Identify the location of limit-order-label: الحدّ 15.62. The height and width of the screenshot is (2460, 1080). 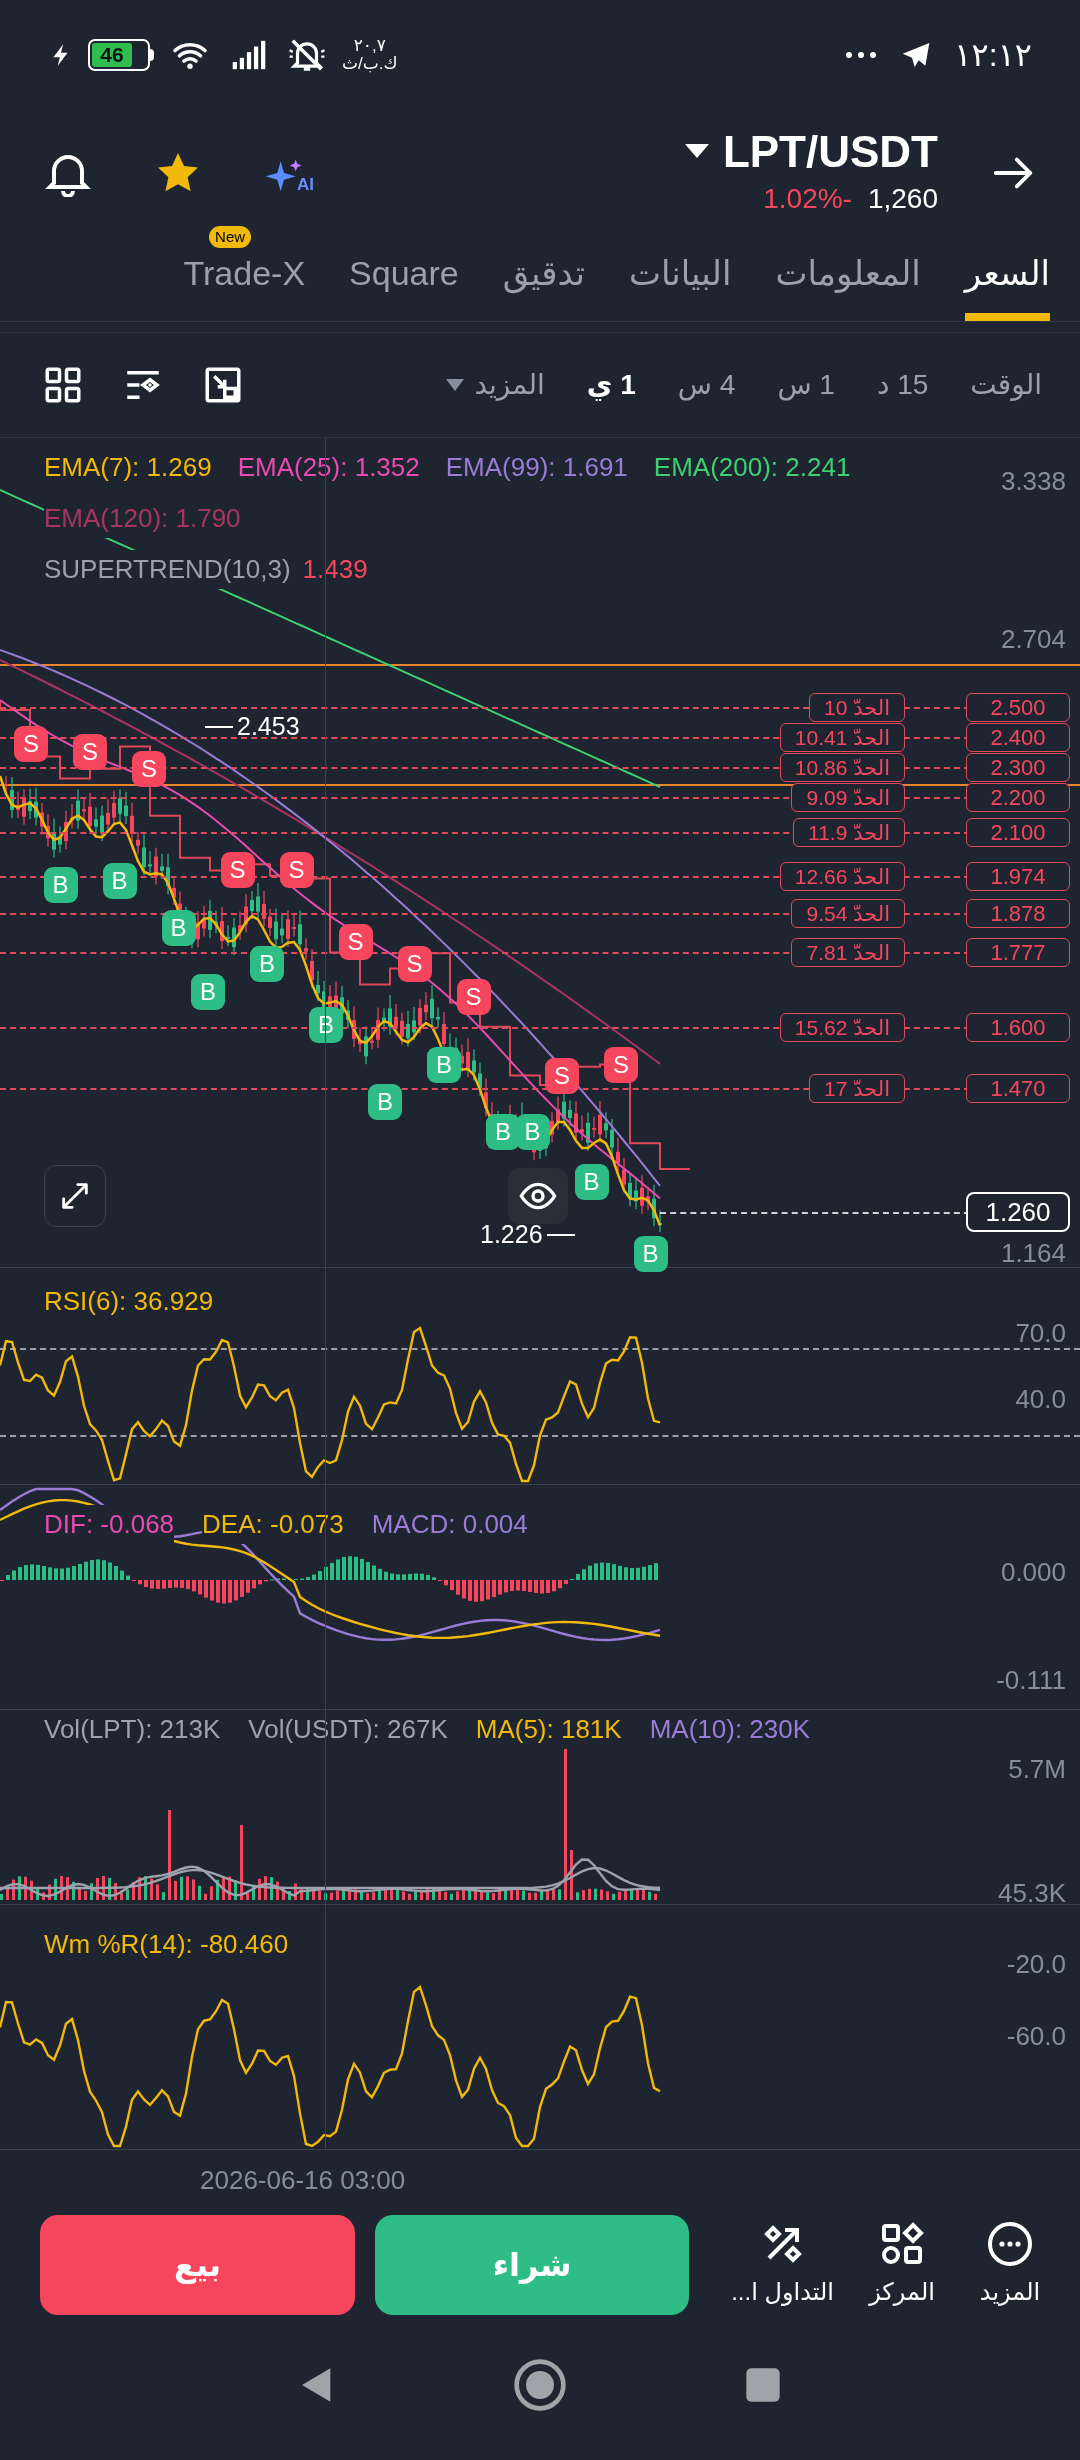
(842, 1027).